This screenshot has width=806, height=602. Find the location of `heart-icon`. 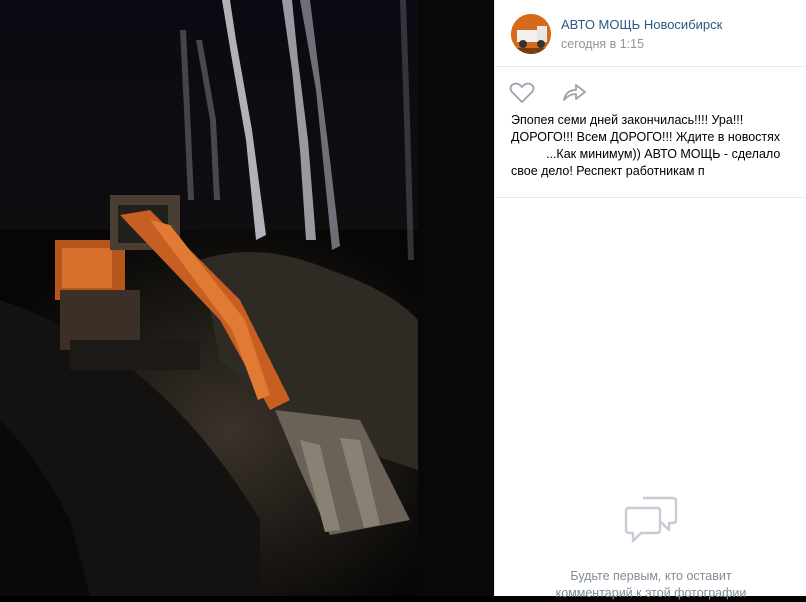

heart-icon is located at coordinates (522, 92).